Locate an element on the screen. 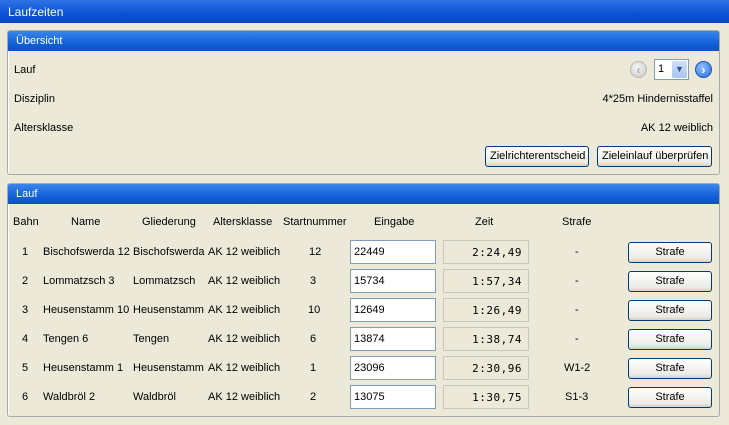  col-header-bahn: Bahn is located at coordinates (26, 222).